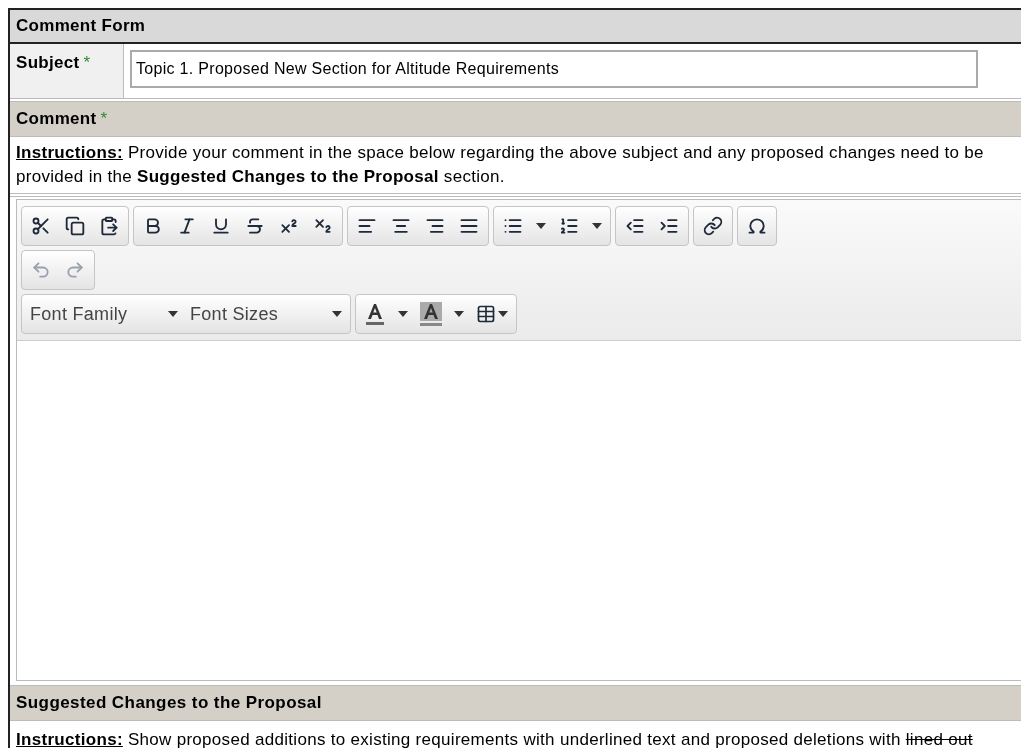 This screenshot has width=1021, height=748. Describe the element at coordinates (41, 270) in the screenshot. I see `undo-icon` at that location.